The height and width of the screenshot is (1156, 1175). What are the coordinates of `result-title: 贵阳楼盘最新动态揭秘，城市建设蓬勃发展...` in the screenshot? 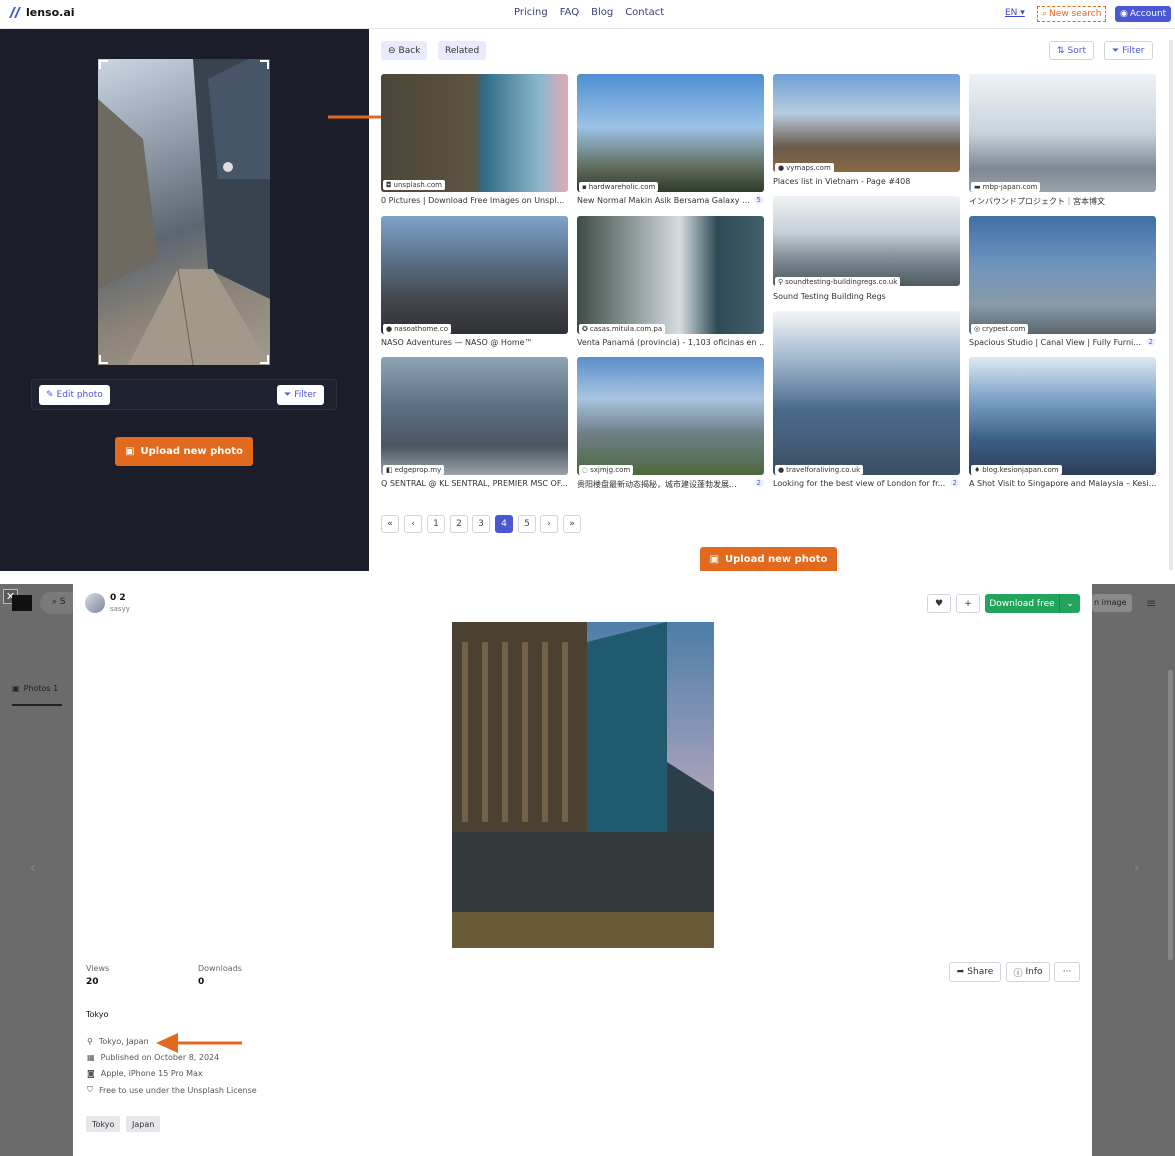 It's located at (666, 484).